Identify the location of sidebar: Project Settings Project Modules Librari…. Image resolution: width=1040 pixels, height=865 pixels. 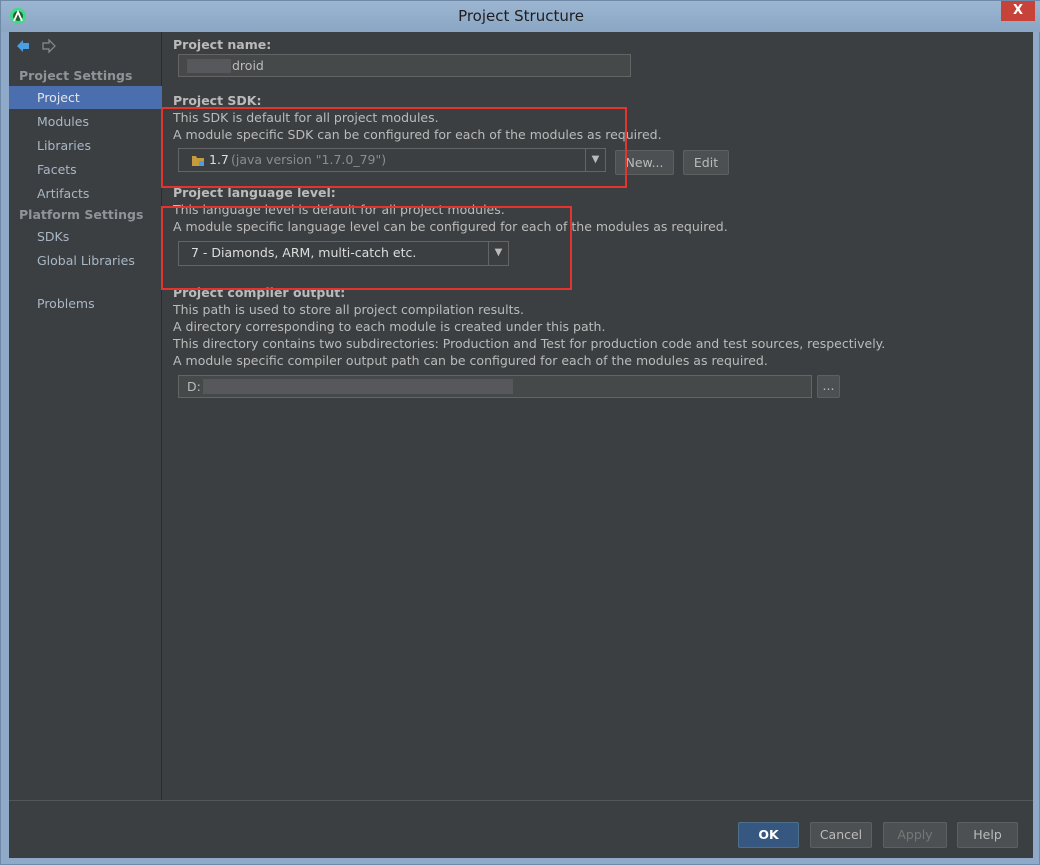
(85, 416).